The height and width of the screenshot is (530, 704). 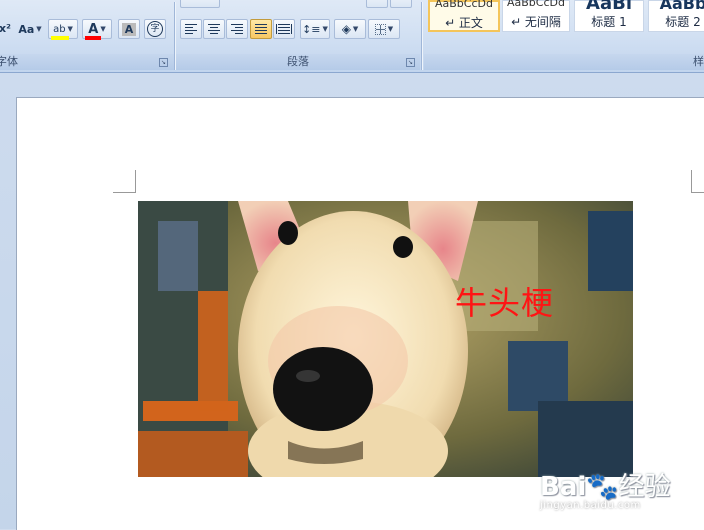 I want to click on paragraph-dialog-launcher-icon: ↘, so click(x=410, y=62).